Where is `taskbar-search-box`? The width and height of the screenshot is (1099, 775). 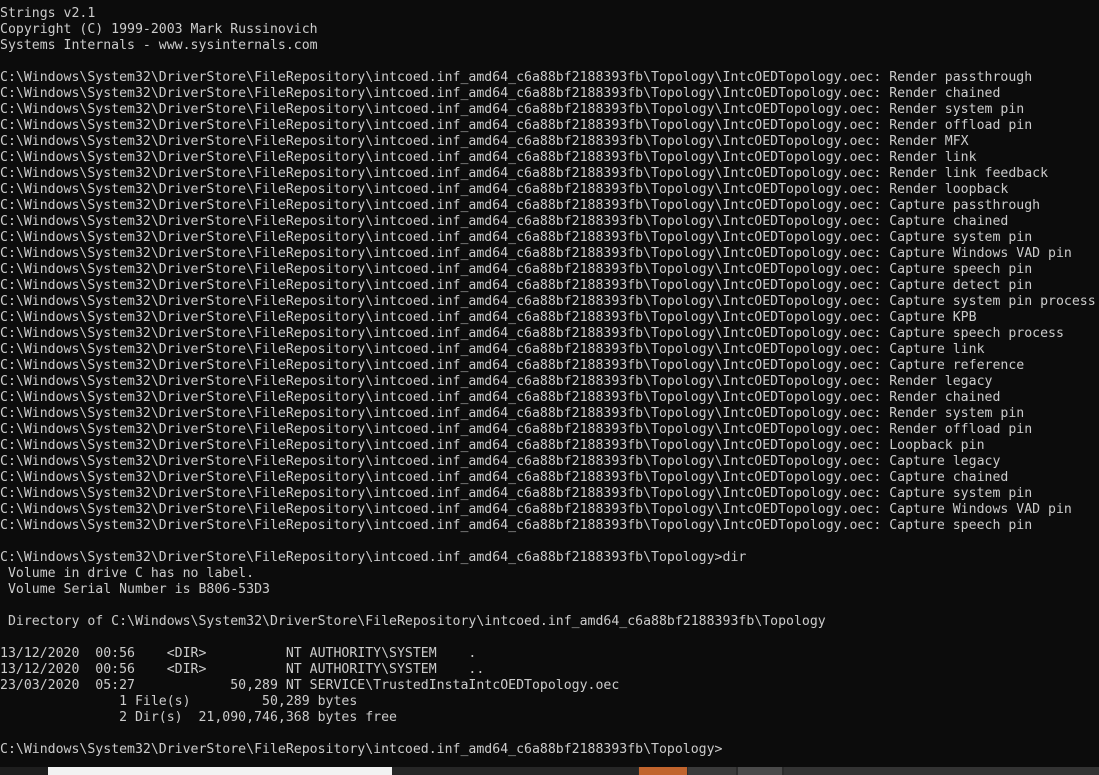
taskbar-search-box is located at coordinates (220, 771).